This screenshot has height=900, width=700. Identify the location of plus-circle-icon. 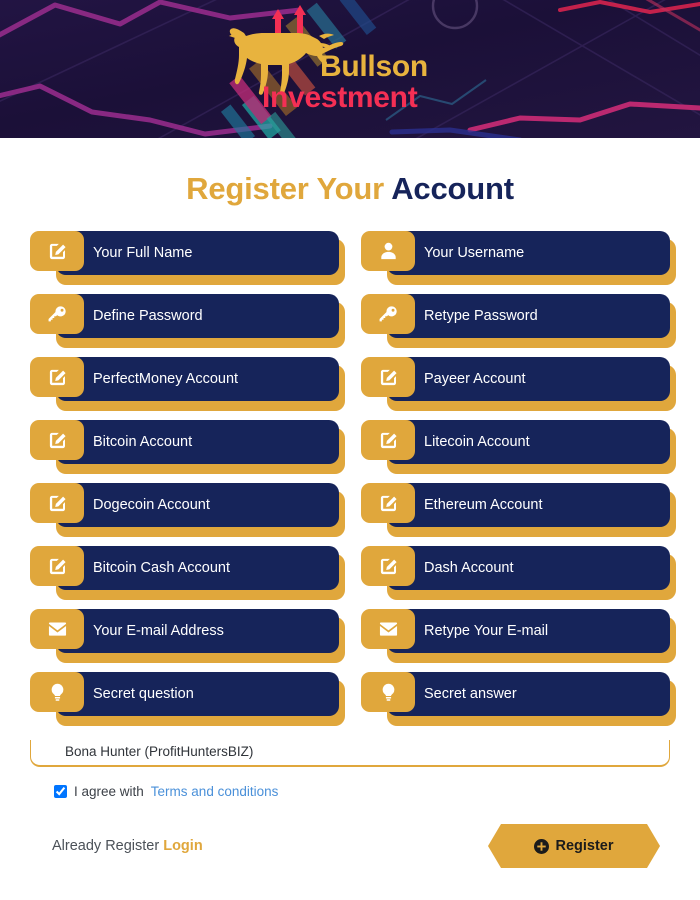
(541, 846).